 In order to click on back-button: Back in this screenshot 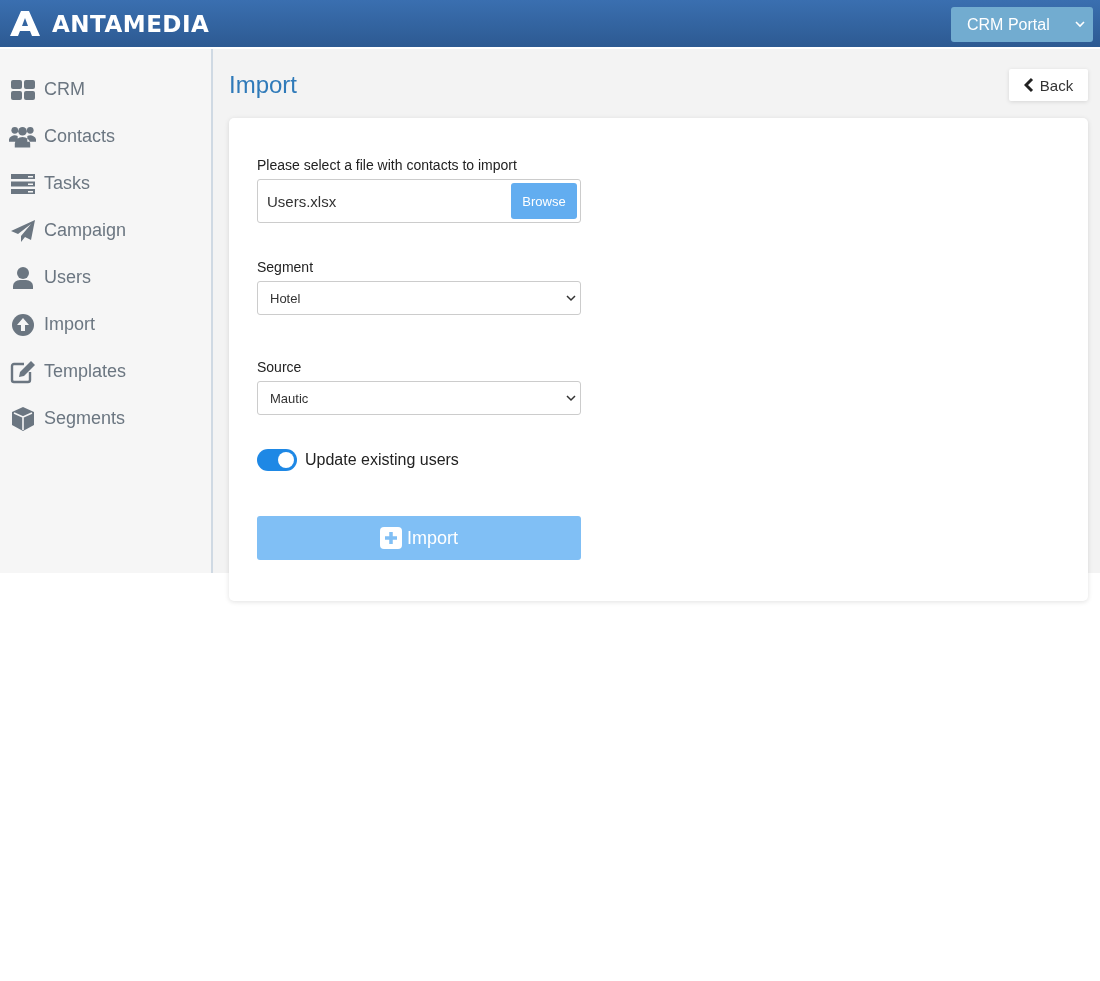, I will do `click(1048, 85)`.